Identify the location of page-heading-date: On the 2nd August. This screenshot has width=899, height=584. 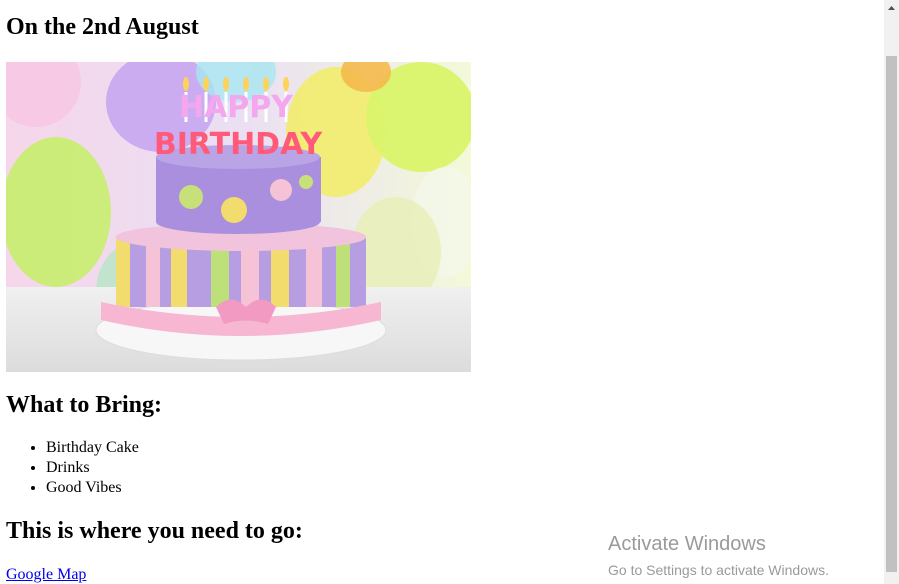
(102, 27).